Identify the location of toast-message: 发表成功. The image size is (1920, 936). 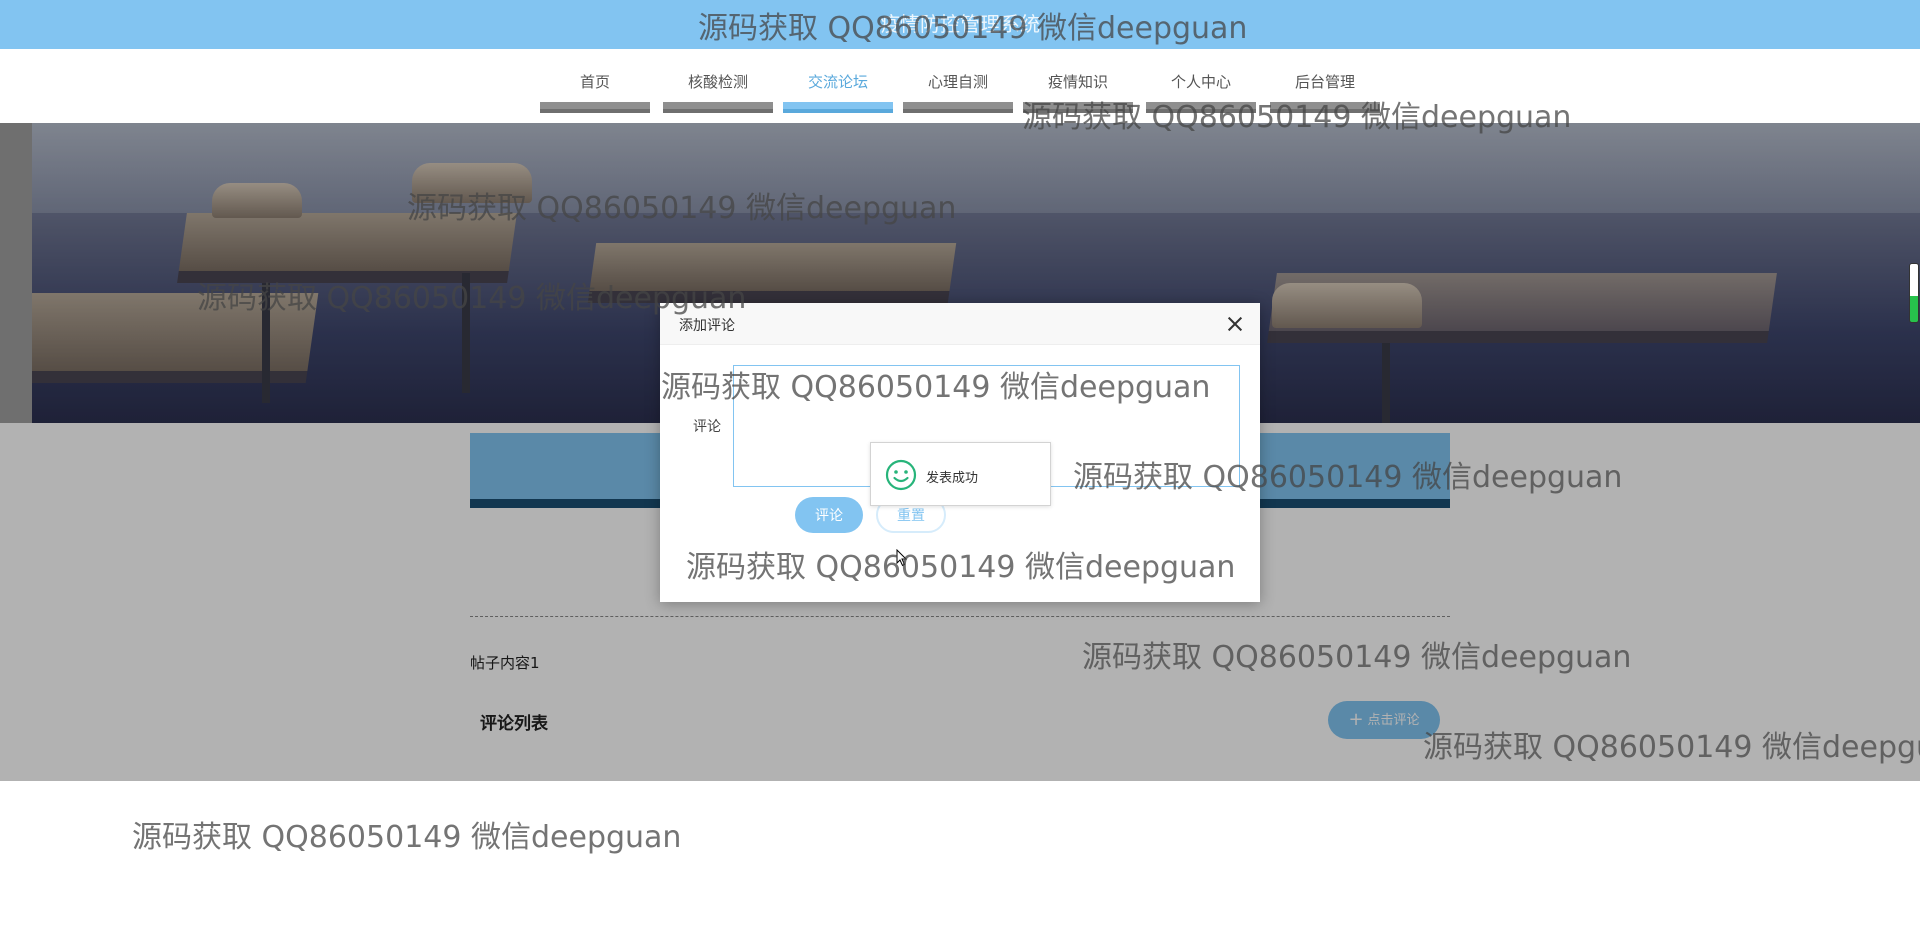
(952, 478).